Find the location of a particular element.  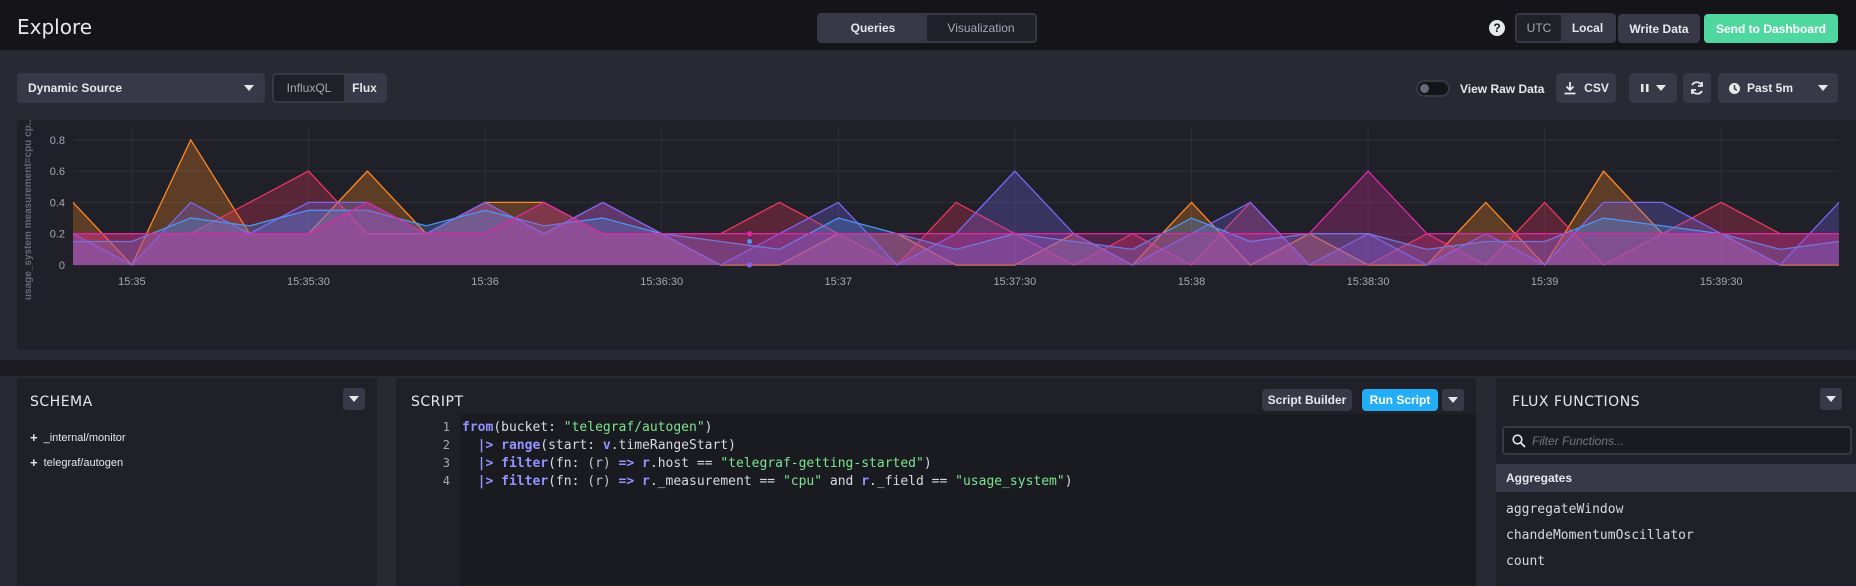

y-tick-label: 0.4 is located at coordinates (57, 203).